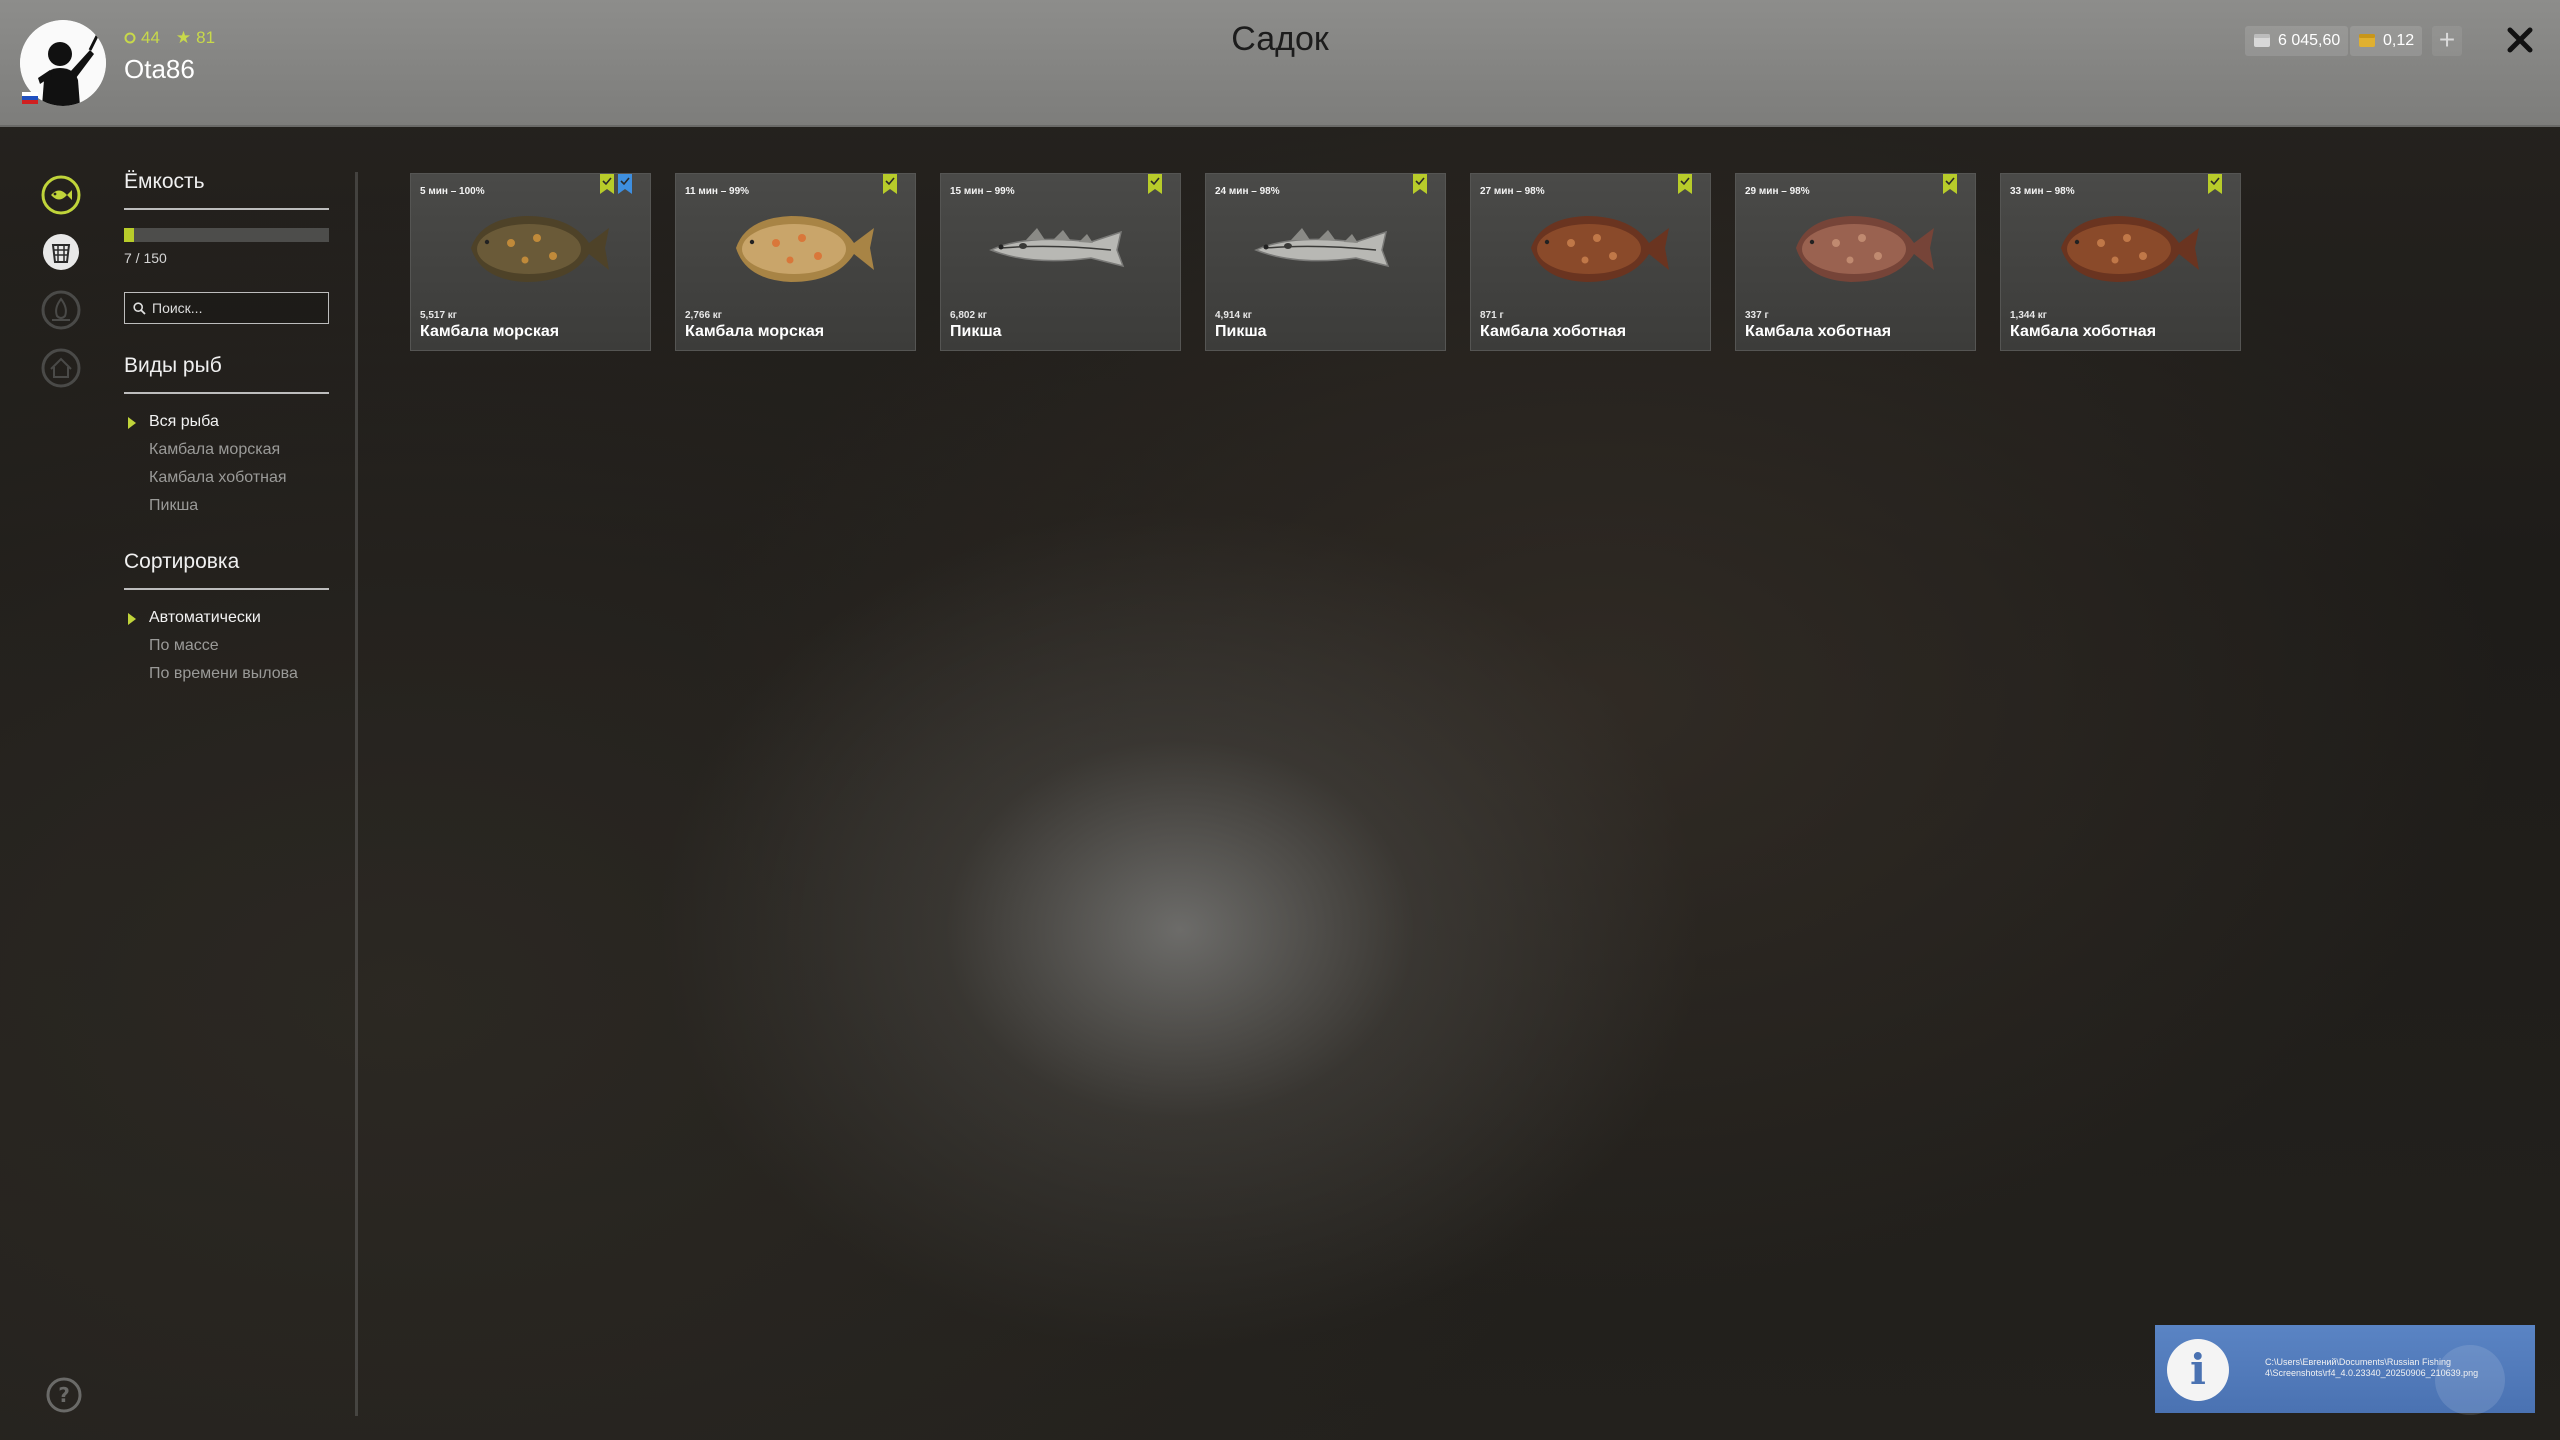 The width and height of the screenshot is (2560, 1440). I want to click on search-box, so click(226, 308).